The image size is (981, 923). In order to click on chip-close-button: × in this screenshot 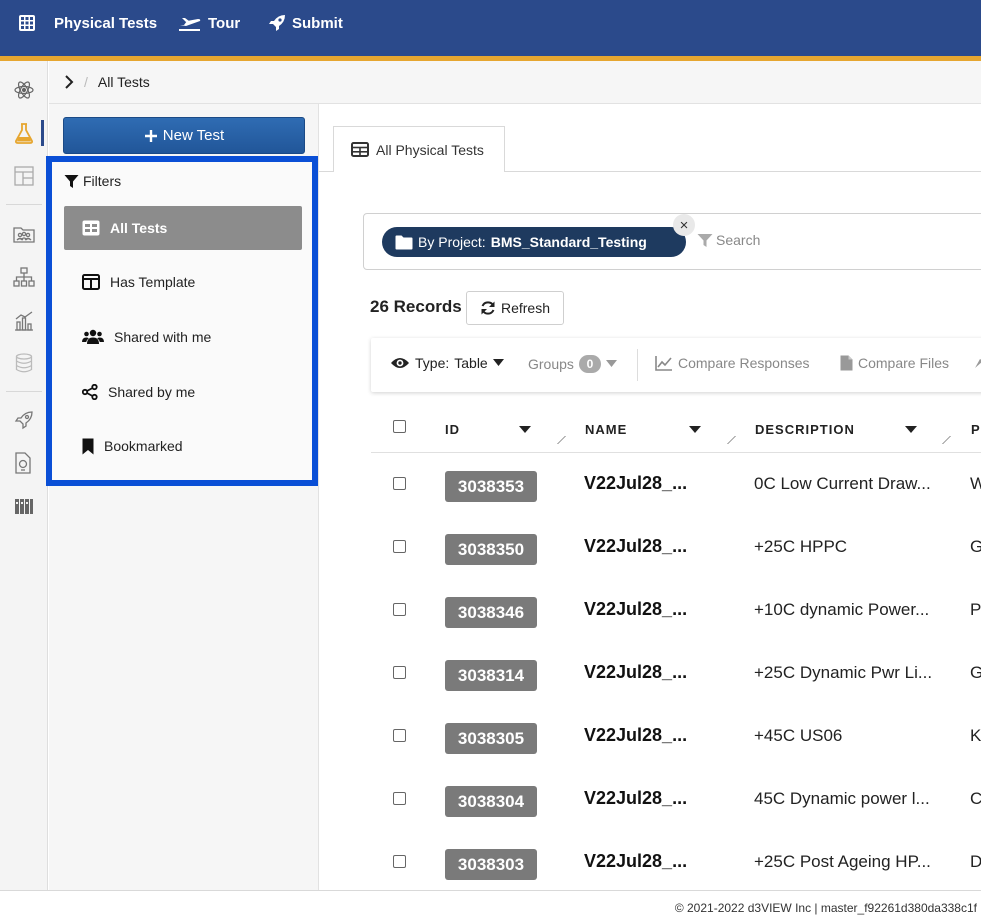, I will do `click(684, 225)`.